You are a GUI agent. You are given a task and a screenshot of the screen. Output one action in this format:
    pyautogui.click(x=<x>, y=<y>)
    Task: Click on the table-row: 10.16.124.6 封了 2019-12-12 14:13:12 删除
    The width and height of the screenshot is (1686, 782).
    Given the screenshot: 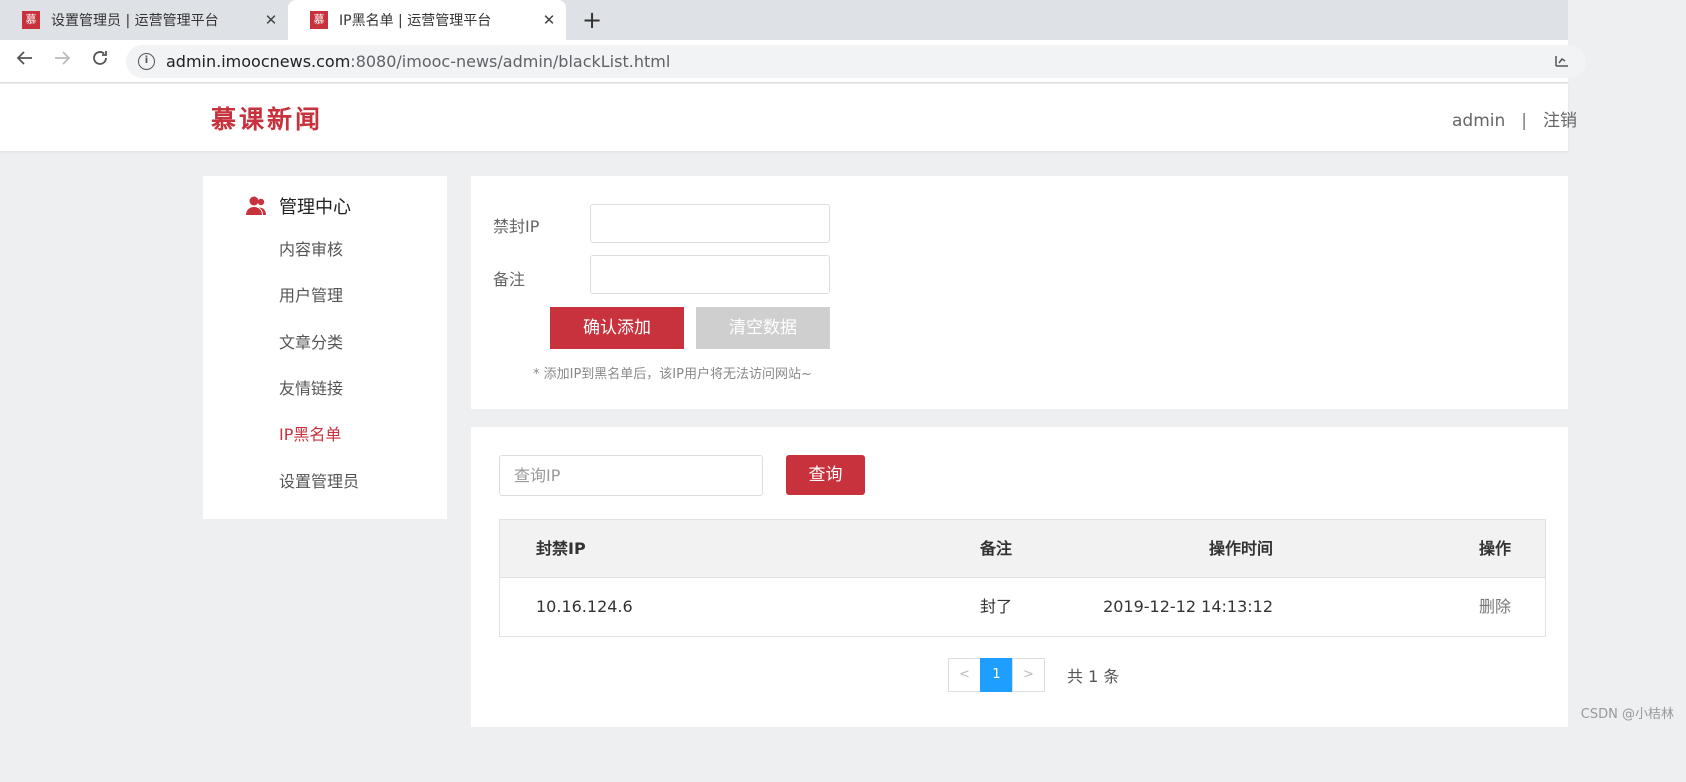 What is the action you would take?
    pyautogui.click(x=1022, y=607)
    